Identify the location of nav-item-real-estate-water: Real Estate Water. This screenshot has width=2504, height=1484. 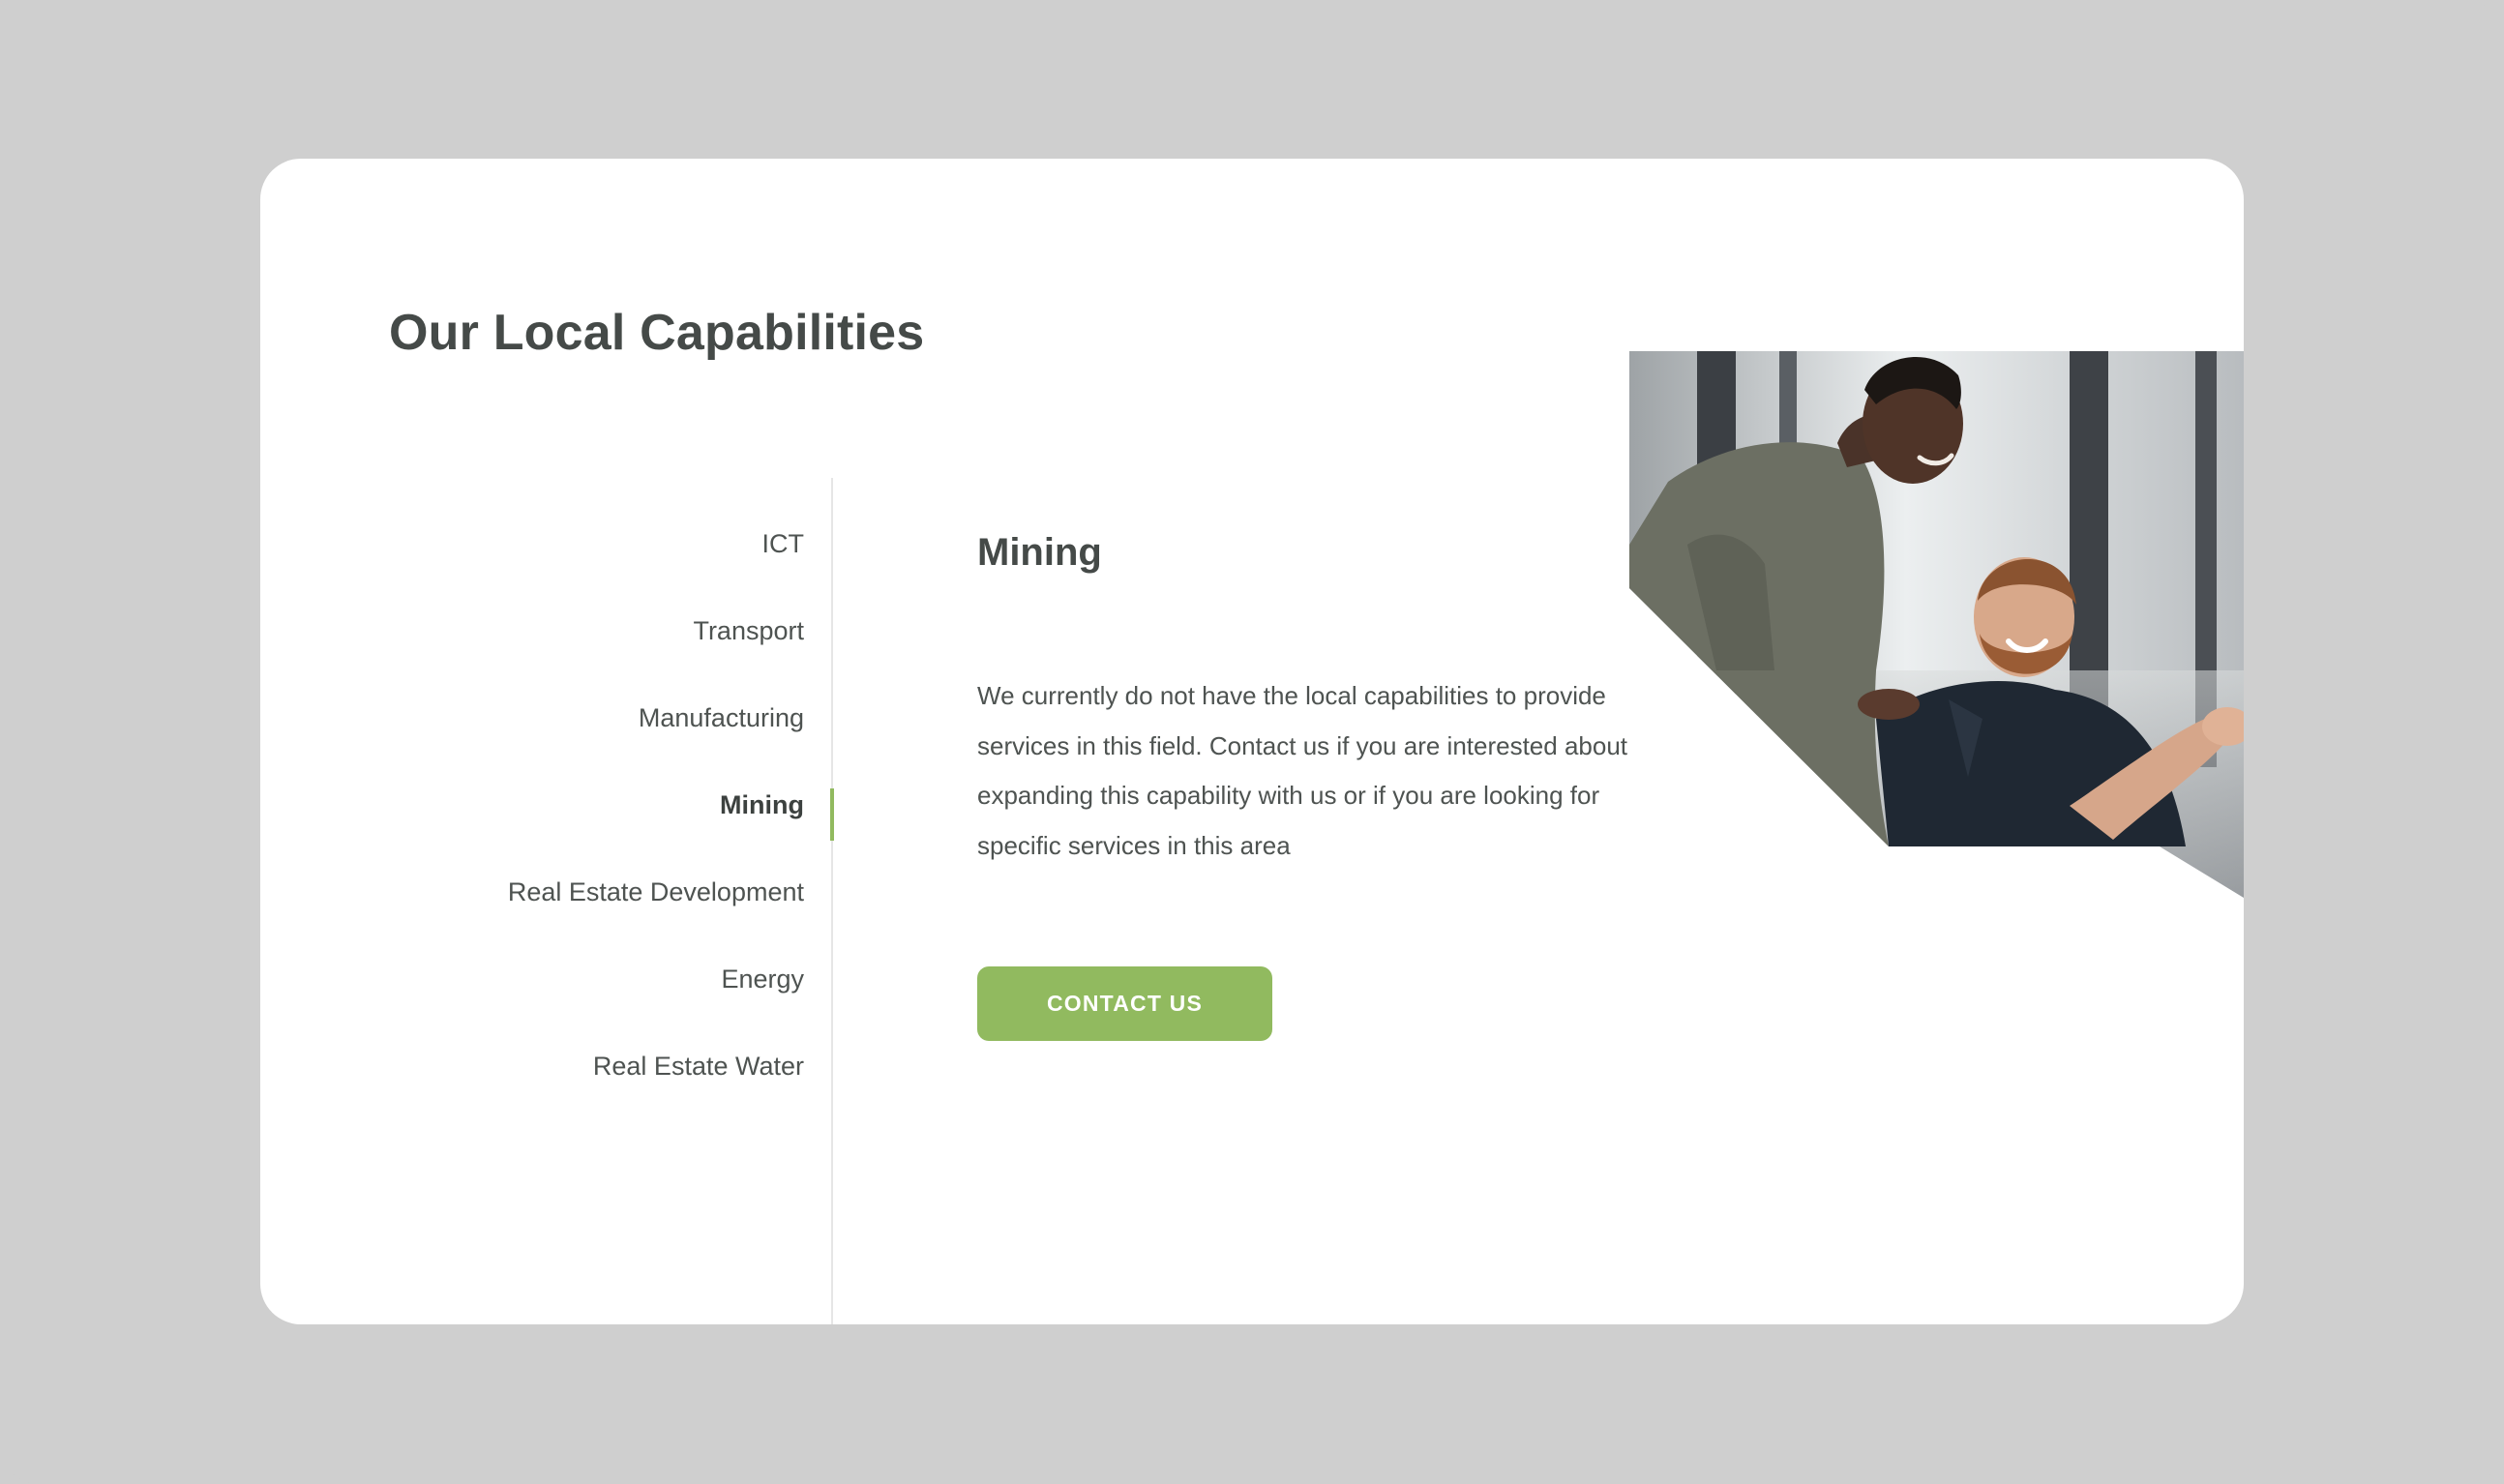
(656, 1097).